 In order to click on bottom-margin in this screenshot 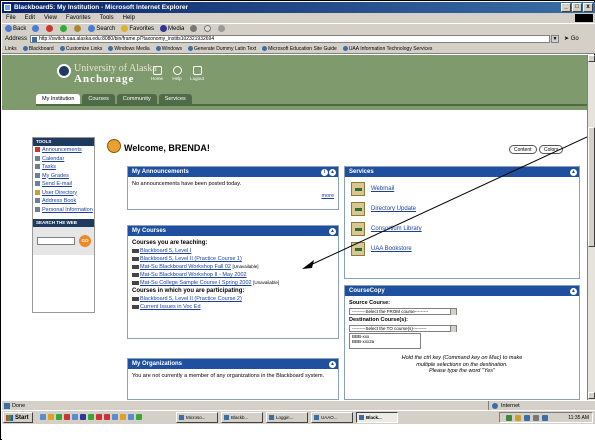, I will do `click(298, 432)`.